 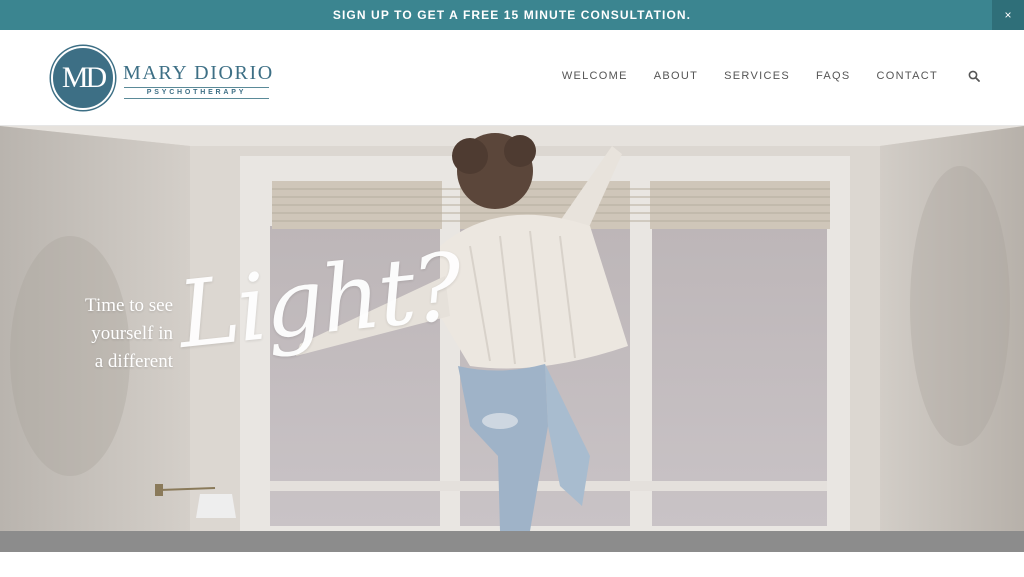 What do you see at coordinates (132, 333) in the screenshot?
I see `hero-tagline-line-2: yourself in` at bounding box center [132, 333].